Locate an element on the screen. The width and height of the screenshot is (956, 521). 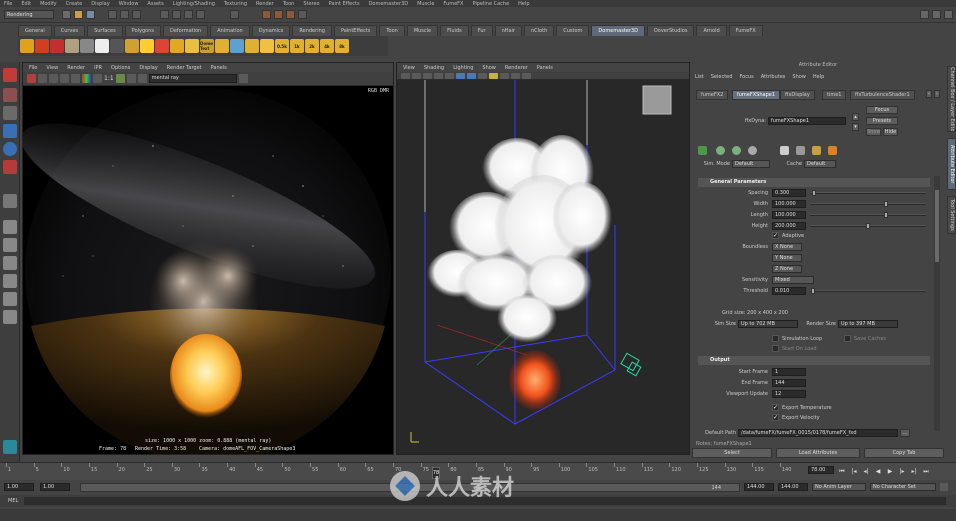
open-scene-icon is located at coordinates (78, 14).